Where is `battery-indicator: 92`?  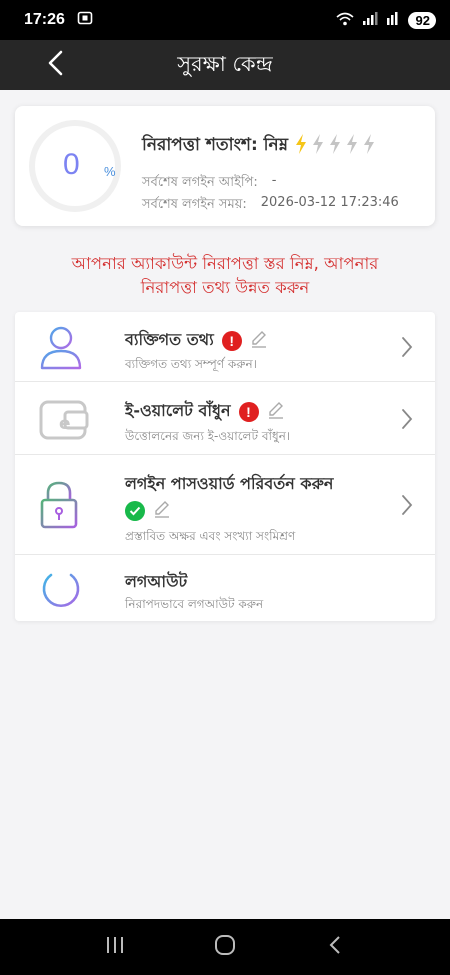
battery-indicator: 92 is located at coordinates (421, 20).